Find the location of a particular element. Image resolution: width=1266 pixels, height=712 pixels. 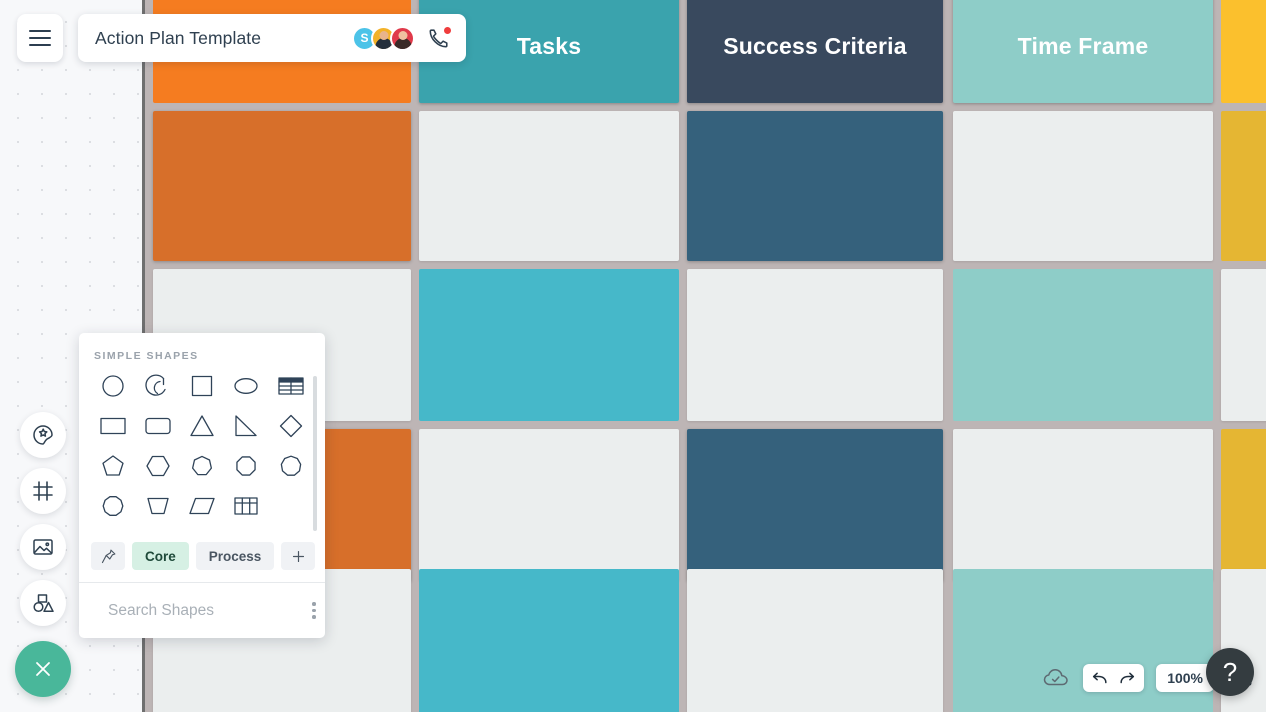

triangle-shape-icon is located at coordinates (202, 426).